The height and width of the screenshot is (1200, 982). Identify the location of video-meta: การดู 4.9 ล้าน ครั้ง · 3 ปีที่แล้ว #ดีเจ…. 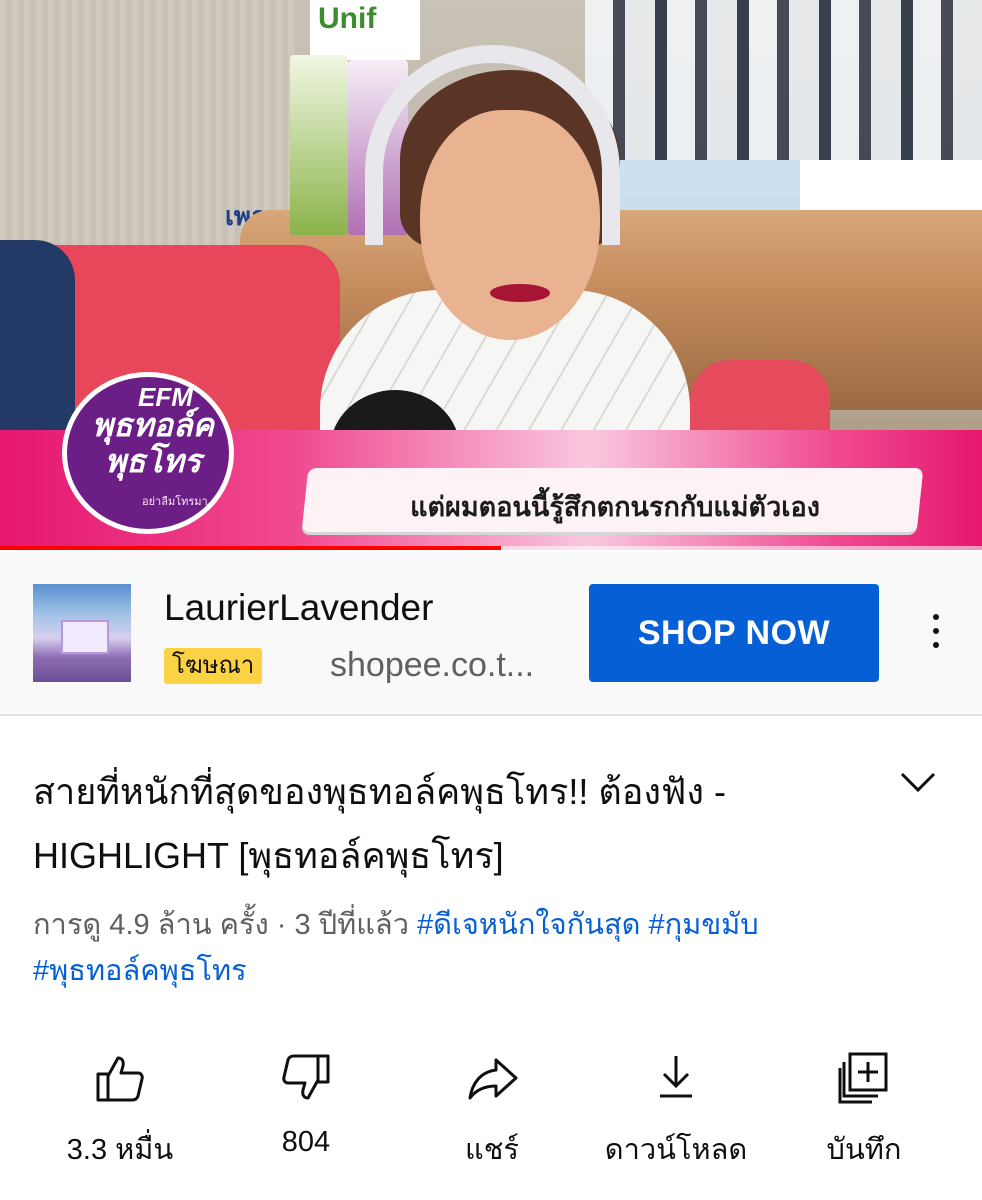
(483, 948).